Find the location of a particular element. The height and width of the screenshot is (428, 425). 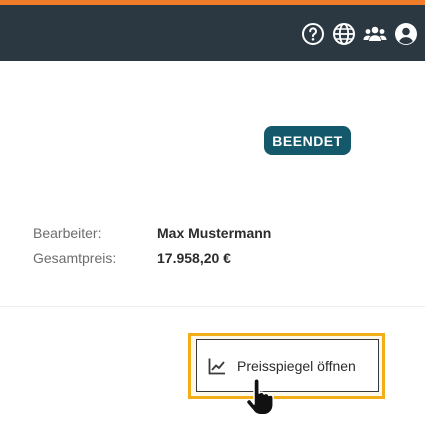

account-icon is located at coordinates (406, 34).